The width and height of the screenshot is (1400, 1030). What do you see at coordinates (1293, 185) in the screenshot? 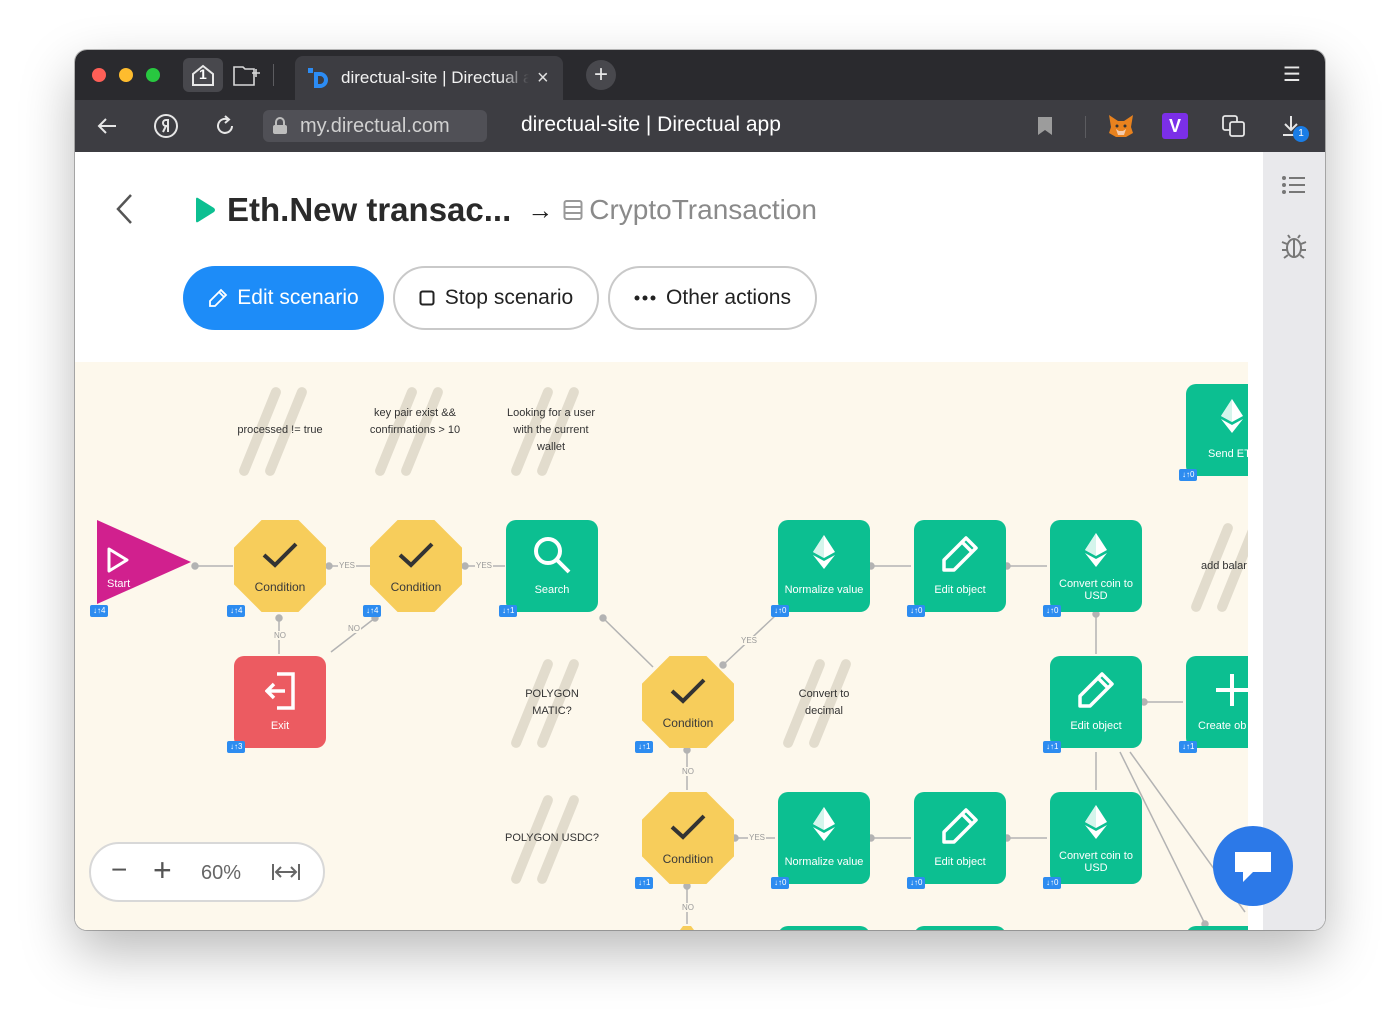
I see `list-icon` at bounding box center [1293, 185].